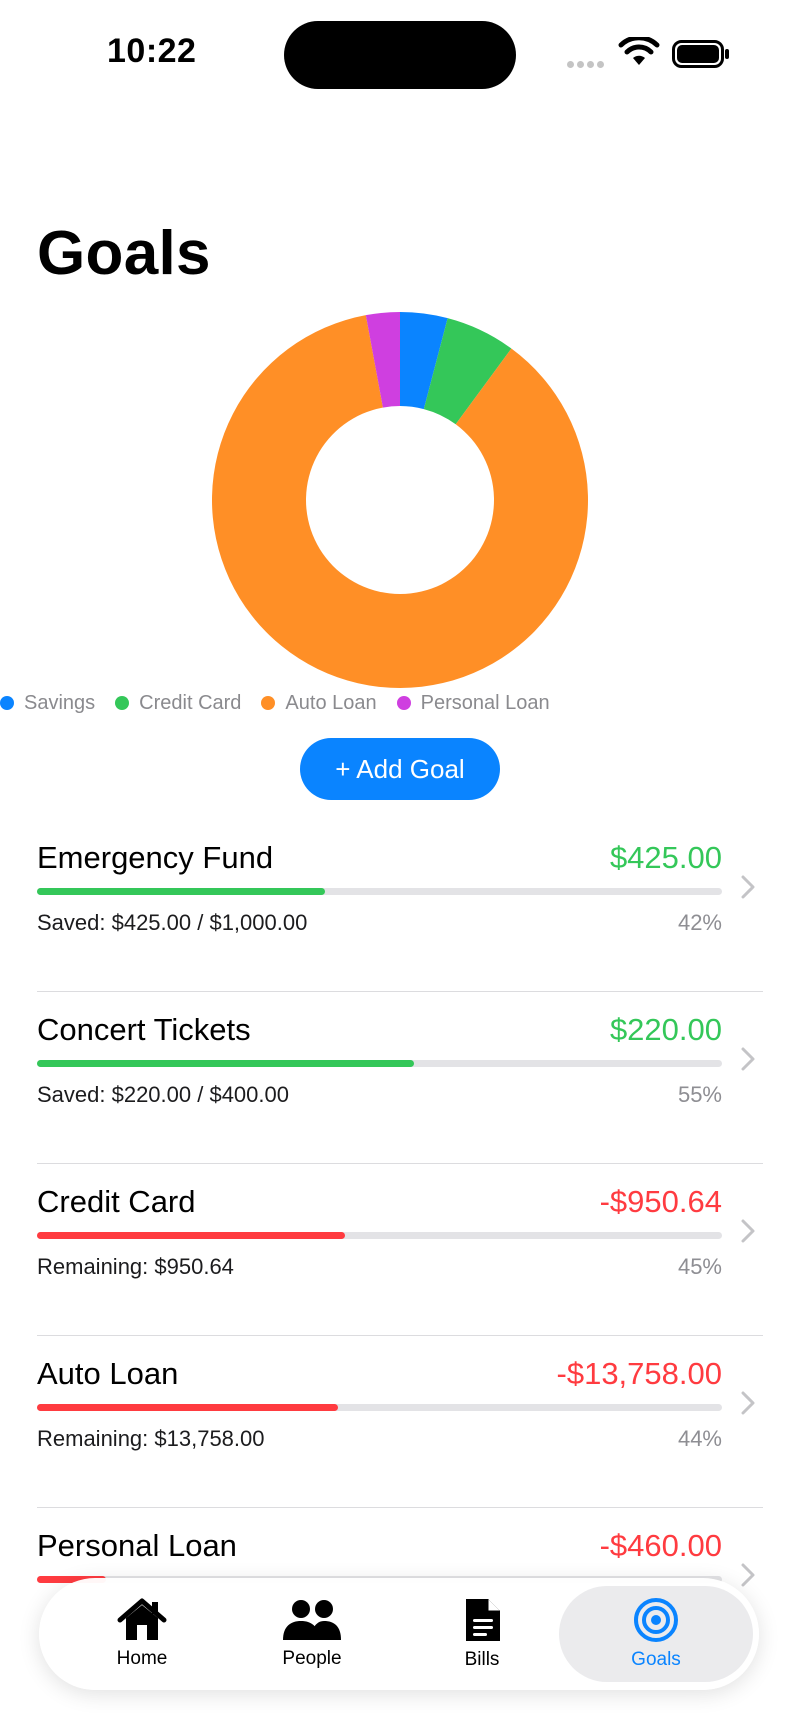 The image size is (800, 1731). I want to click on goal-name: Concert Tickets, so click(144, 1029).